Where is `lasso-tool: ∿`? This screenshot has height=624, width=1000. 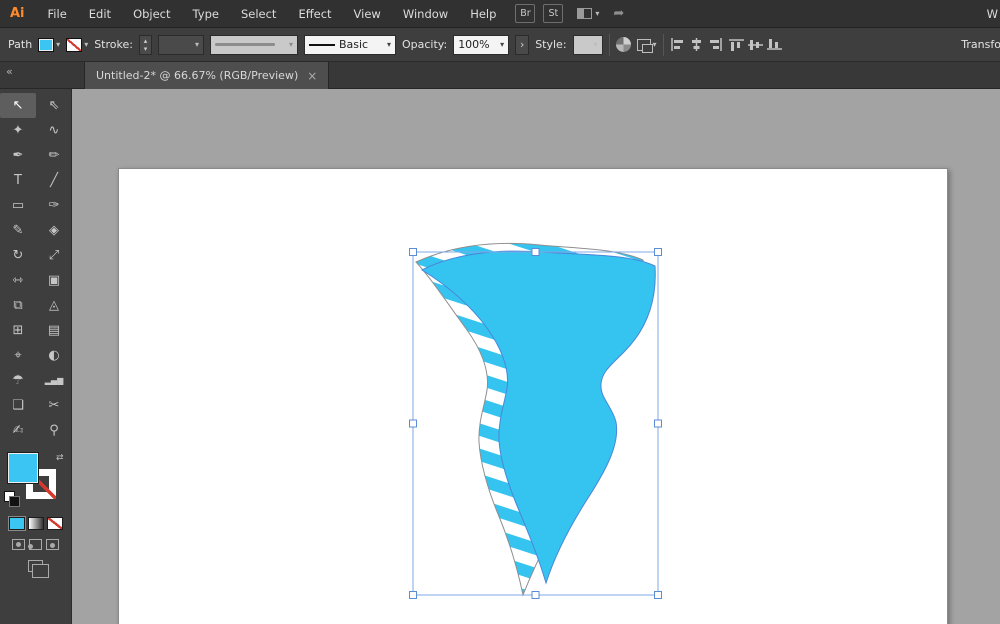
lasso-tool: ∿ is located at coordinates (54, 130).